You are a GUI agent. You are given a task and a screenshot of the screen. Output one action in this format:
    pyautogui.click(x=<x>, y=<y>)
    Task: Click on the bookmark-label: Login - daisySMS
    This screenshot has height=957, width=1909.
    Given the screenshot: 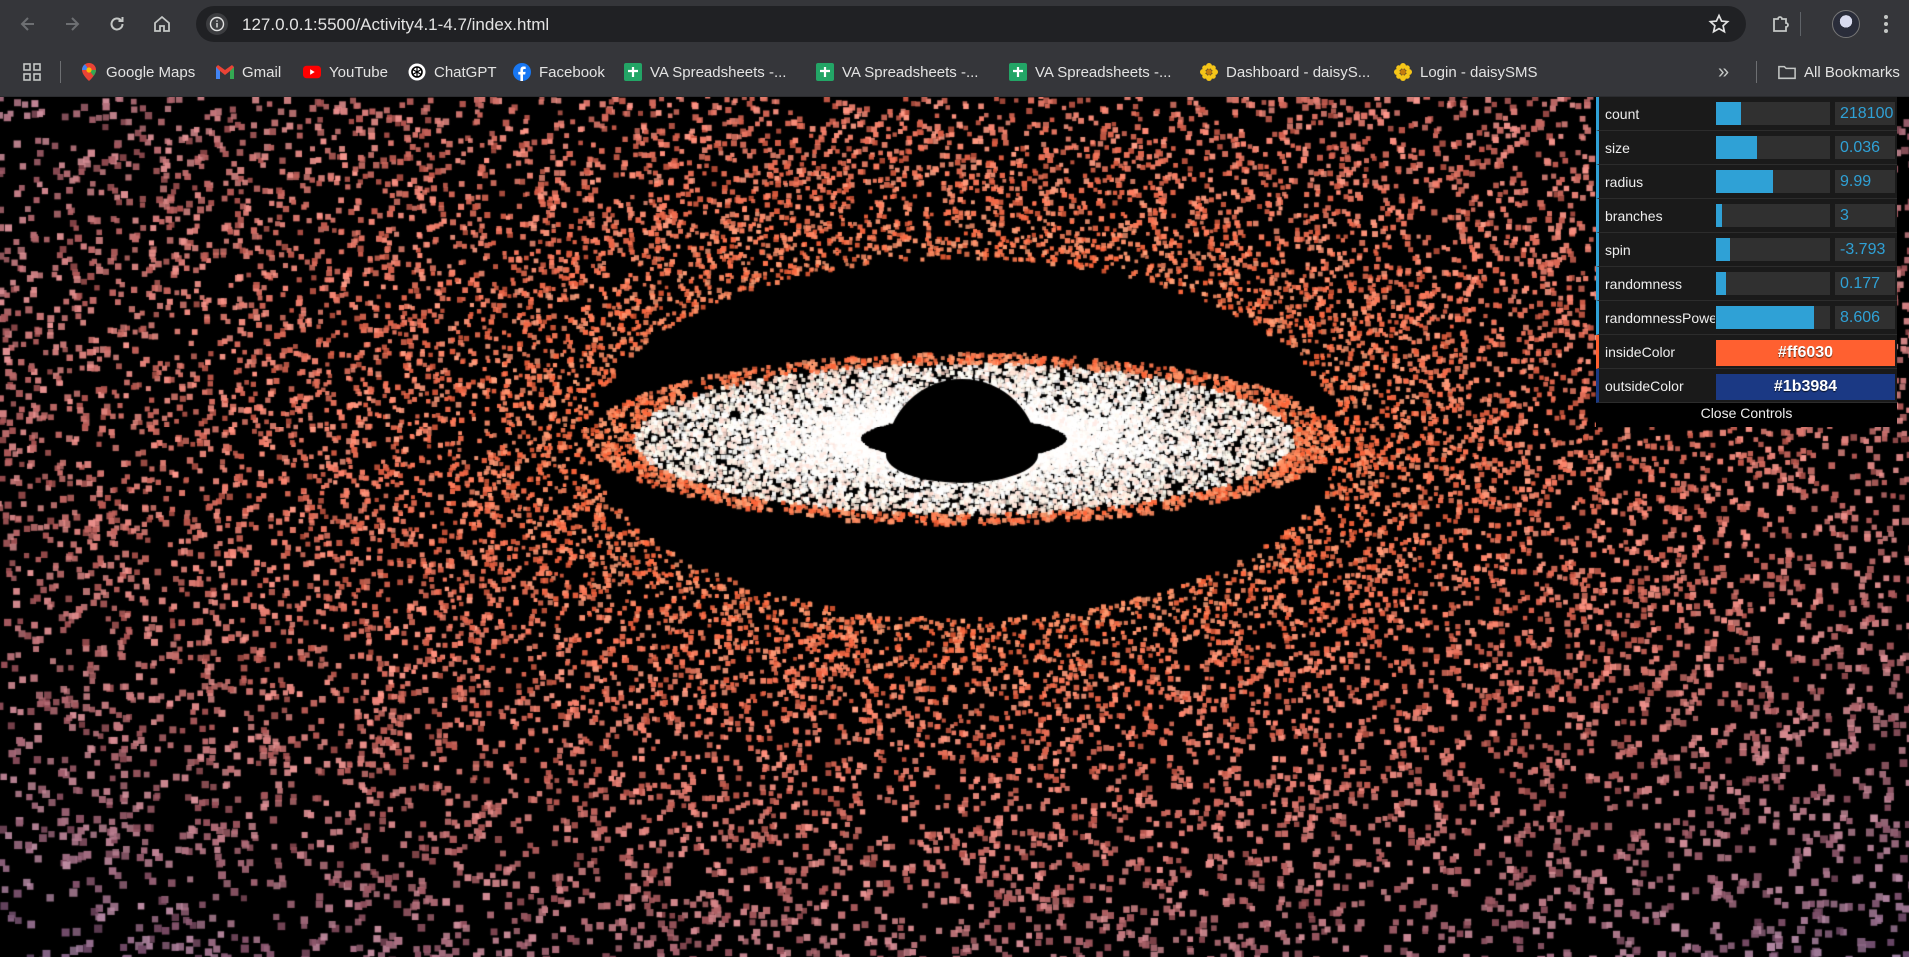 What is the action you would take?
    pyautogui.click(x=1479, y=72)
    